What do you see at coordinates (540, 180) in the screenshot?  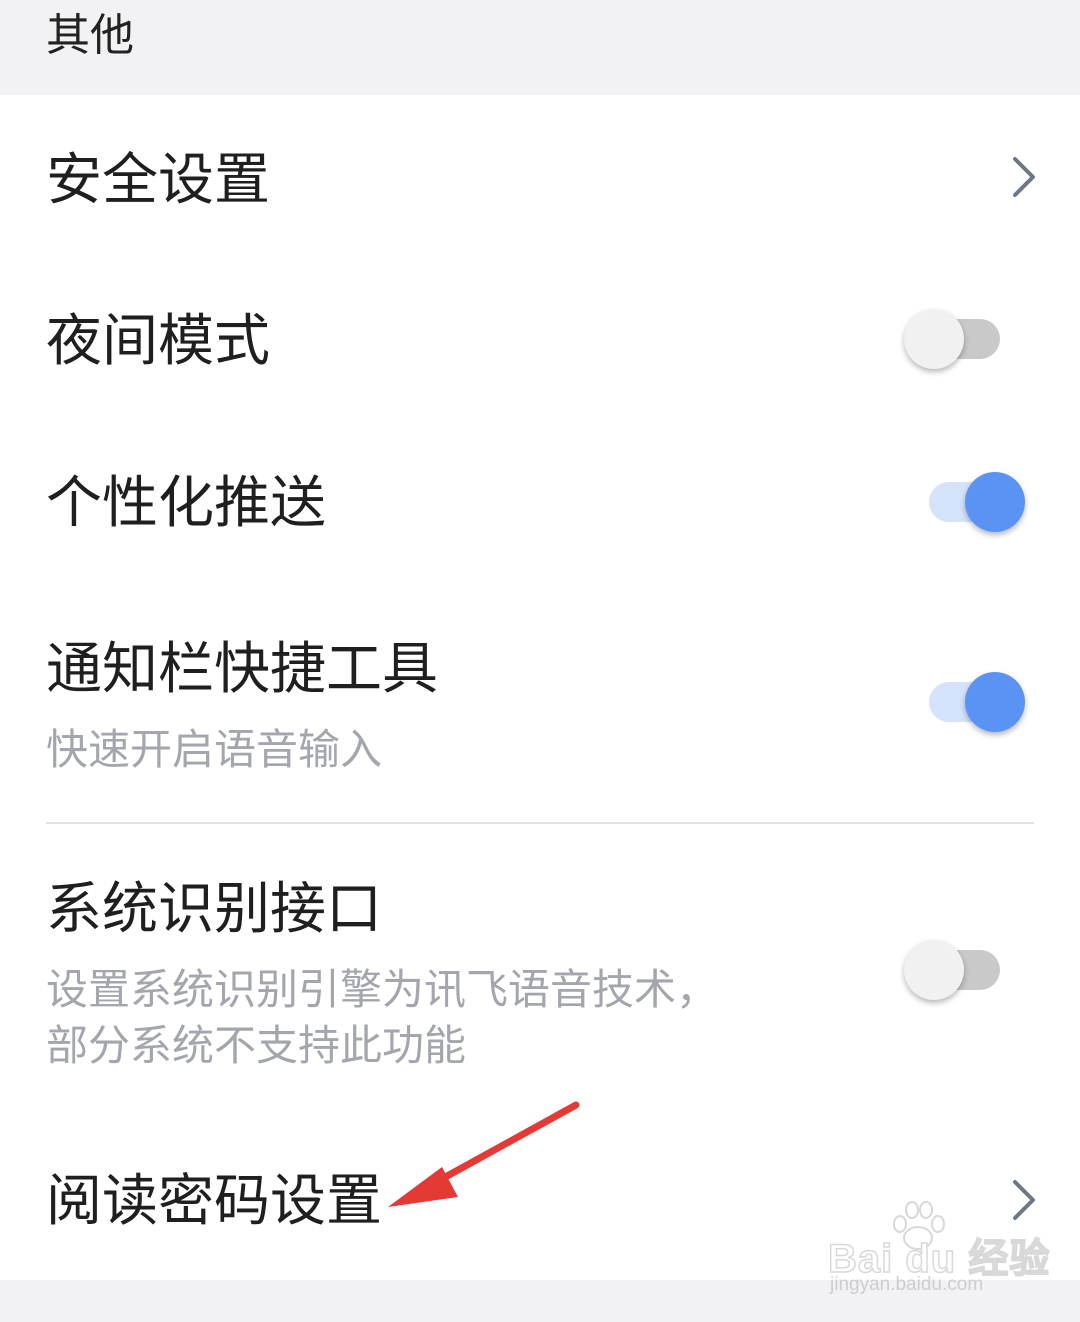 I see `settings-row-security: 安全设置` at bounding box center [540, 180].